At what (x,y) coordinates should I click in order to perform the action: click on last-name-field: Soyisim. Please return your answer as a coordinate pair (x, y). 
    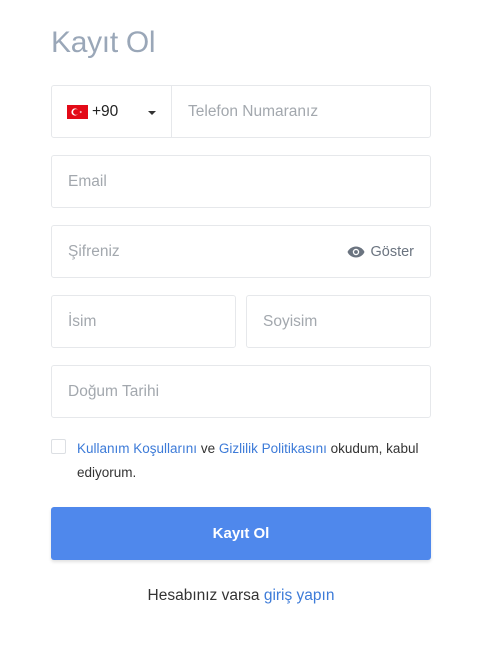
    Looking at the image, I should click on (338, 321).